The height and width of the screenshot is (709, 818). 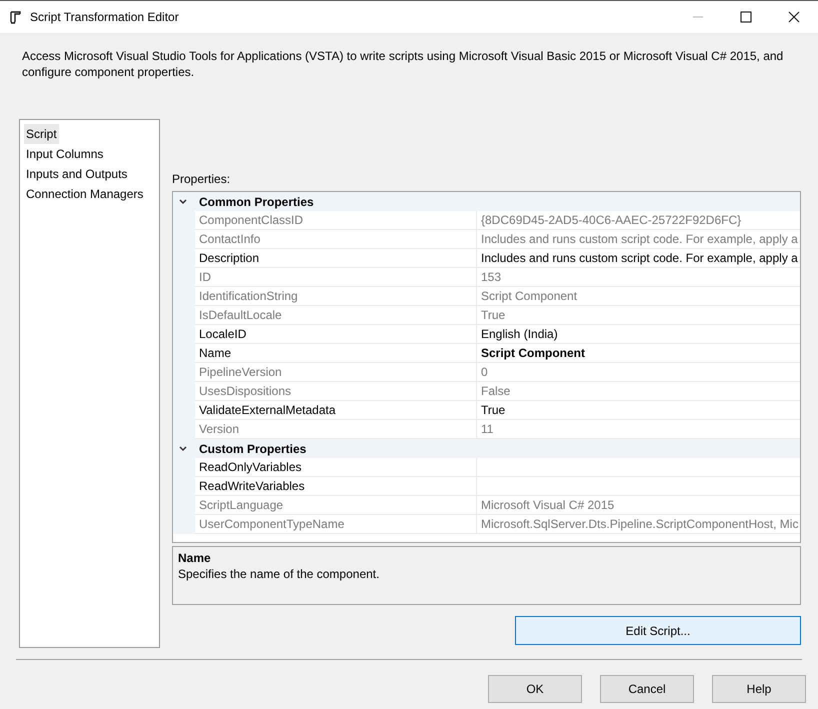 I want to click on property-name: ReadOnlyVariables, so click(x=336, y=467).